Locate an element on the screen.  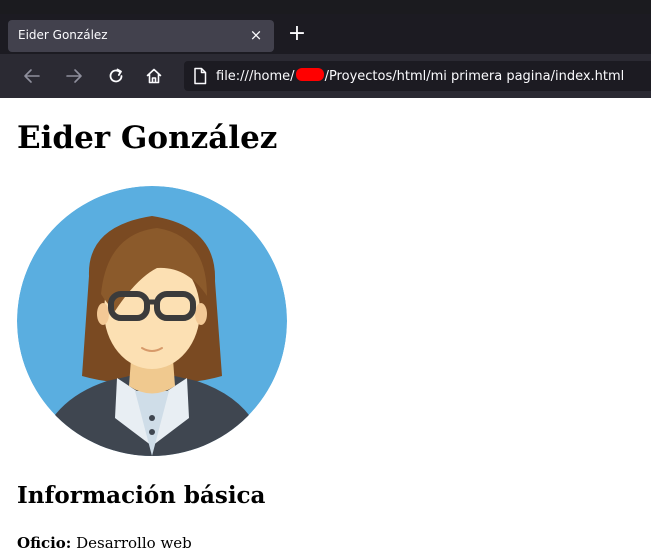
home-icon is located at coordinates (154, 76).